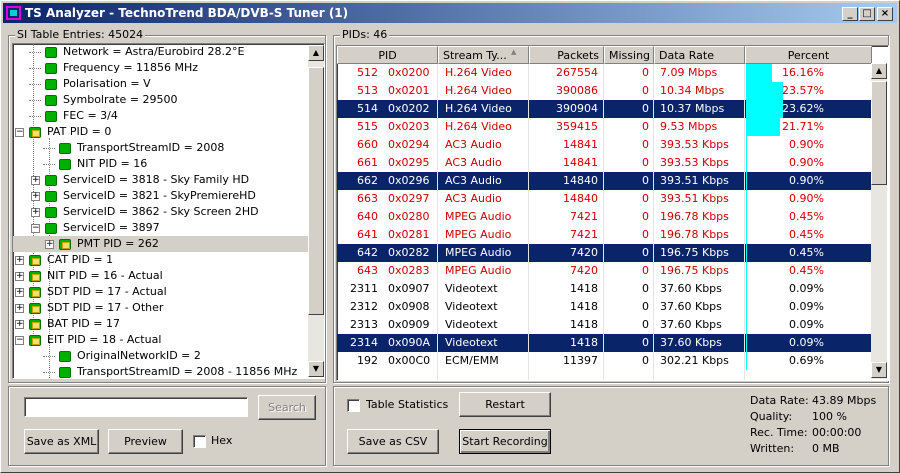 Image resolution: width=900 pixels, height=473 pixels. Describe the element at coordinates (367, 216) in the screenshot. I see `pid-decimal: 640` at that location.